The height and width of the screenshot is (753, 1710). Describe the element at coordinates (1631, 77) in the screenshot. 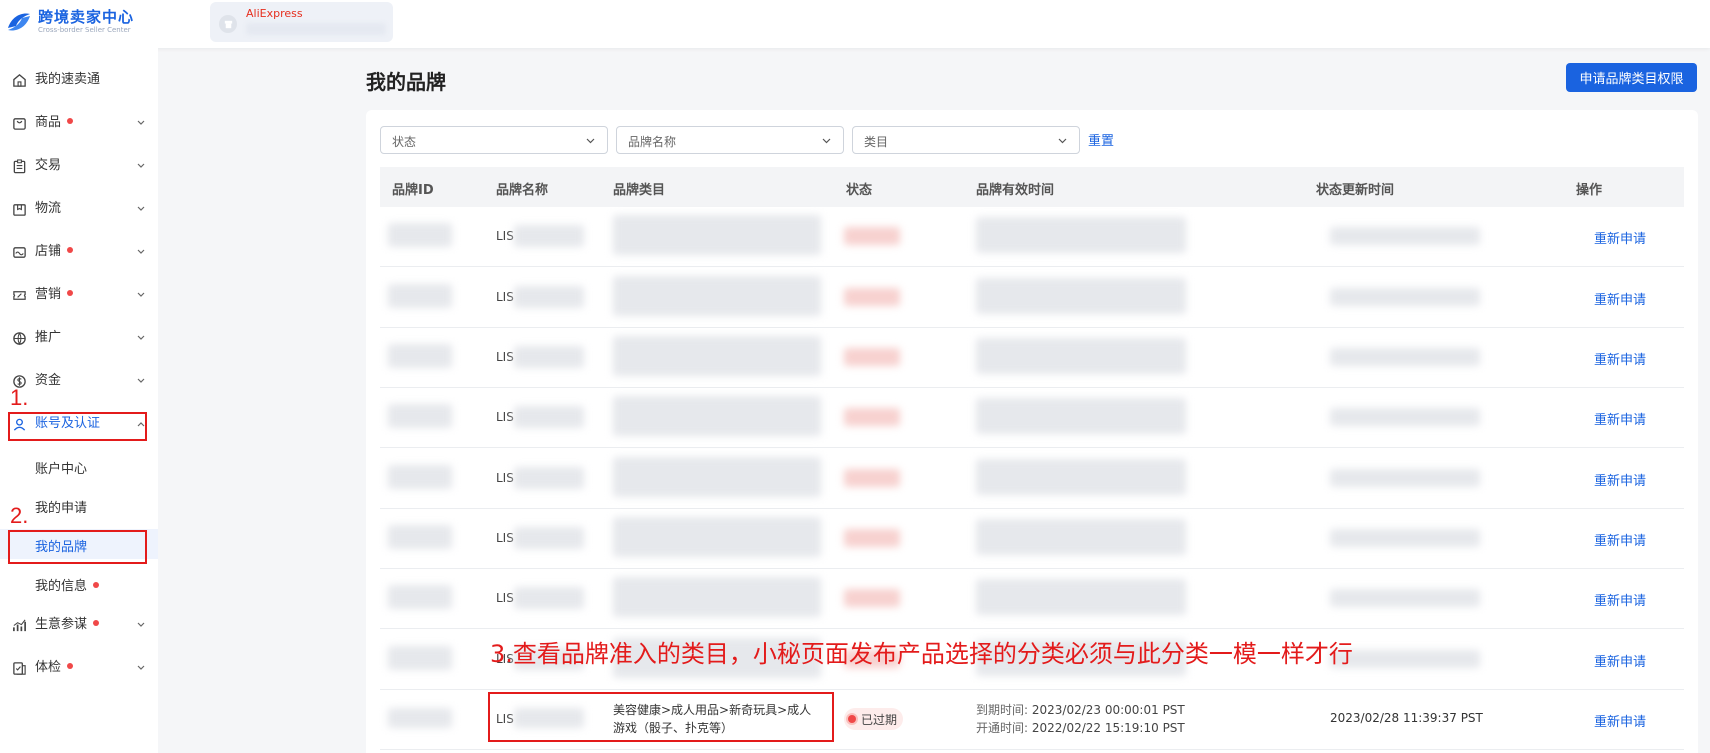

I see `apply-brand-category-button: 申请品牌类目权限` at that location.